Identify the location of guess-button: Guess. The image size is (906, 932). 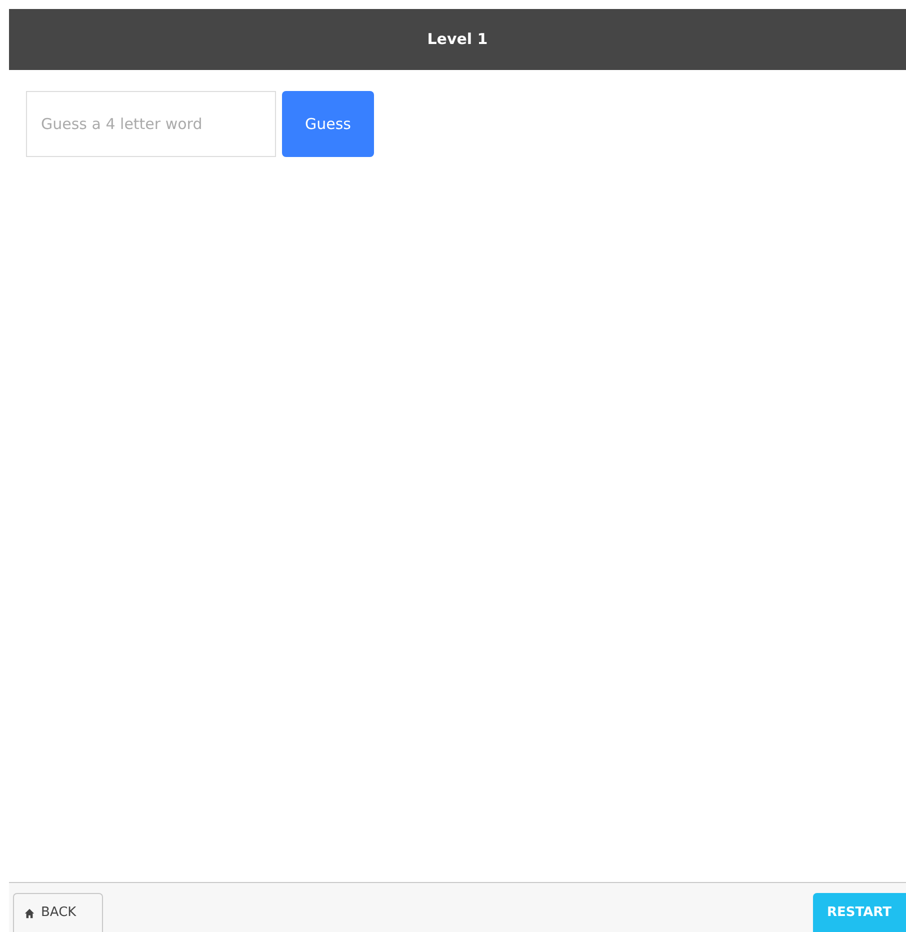
(328, 124).